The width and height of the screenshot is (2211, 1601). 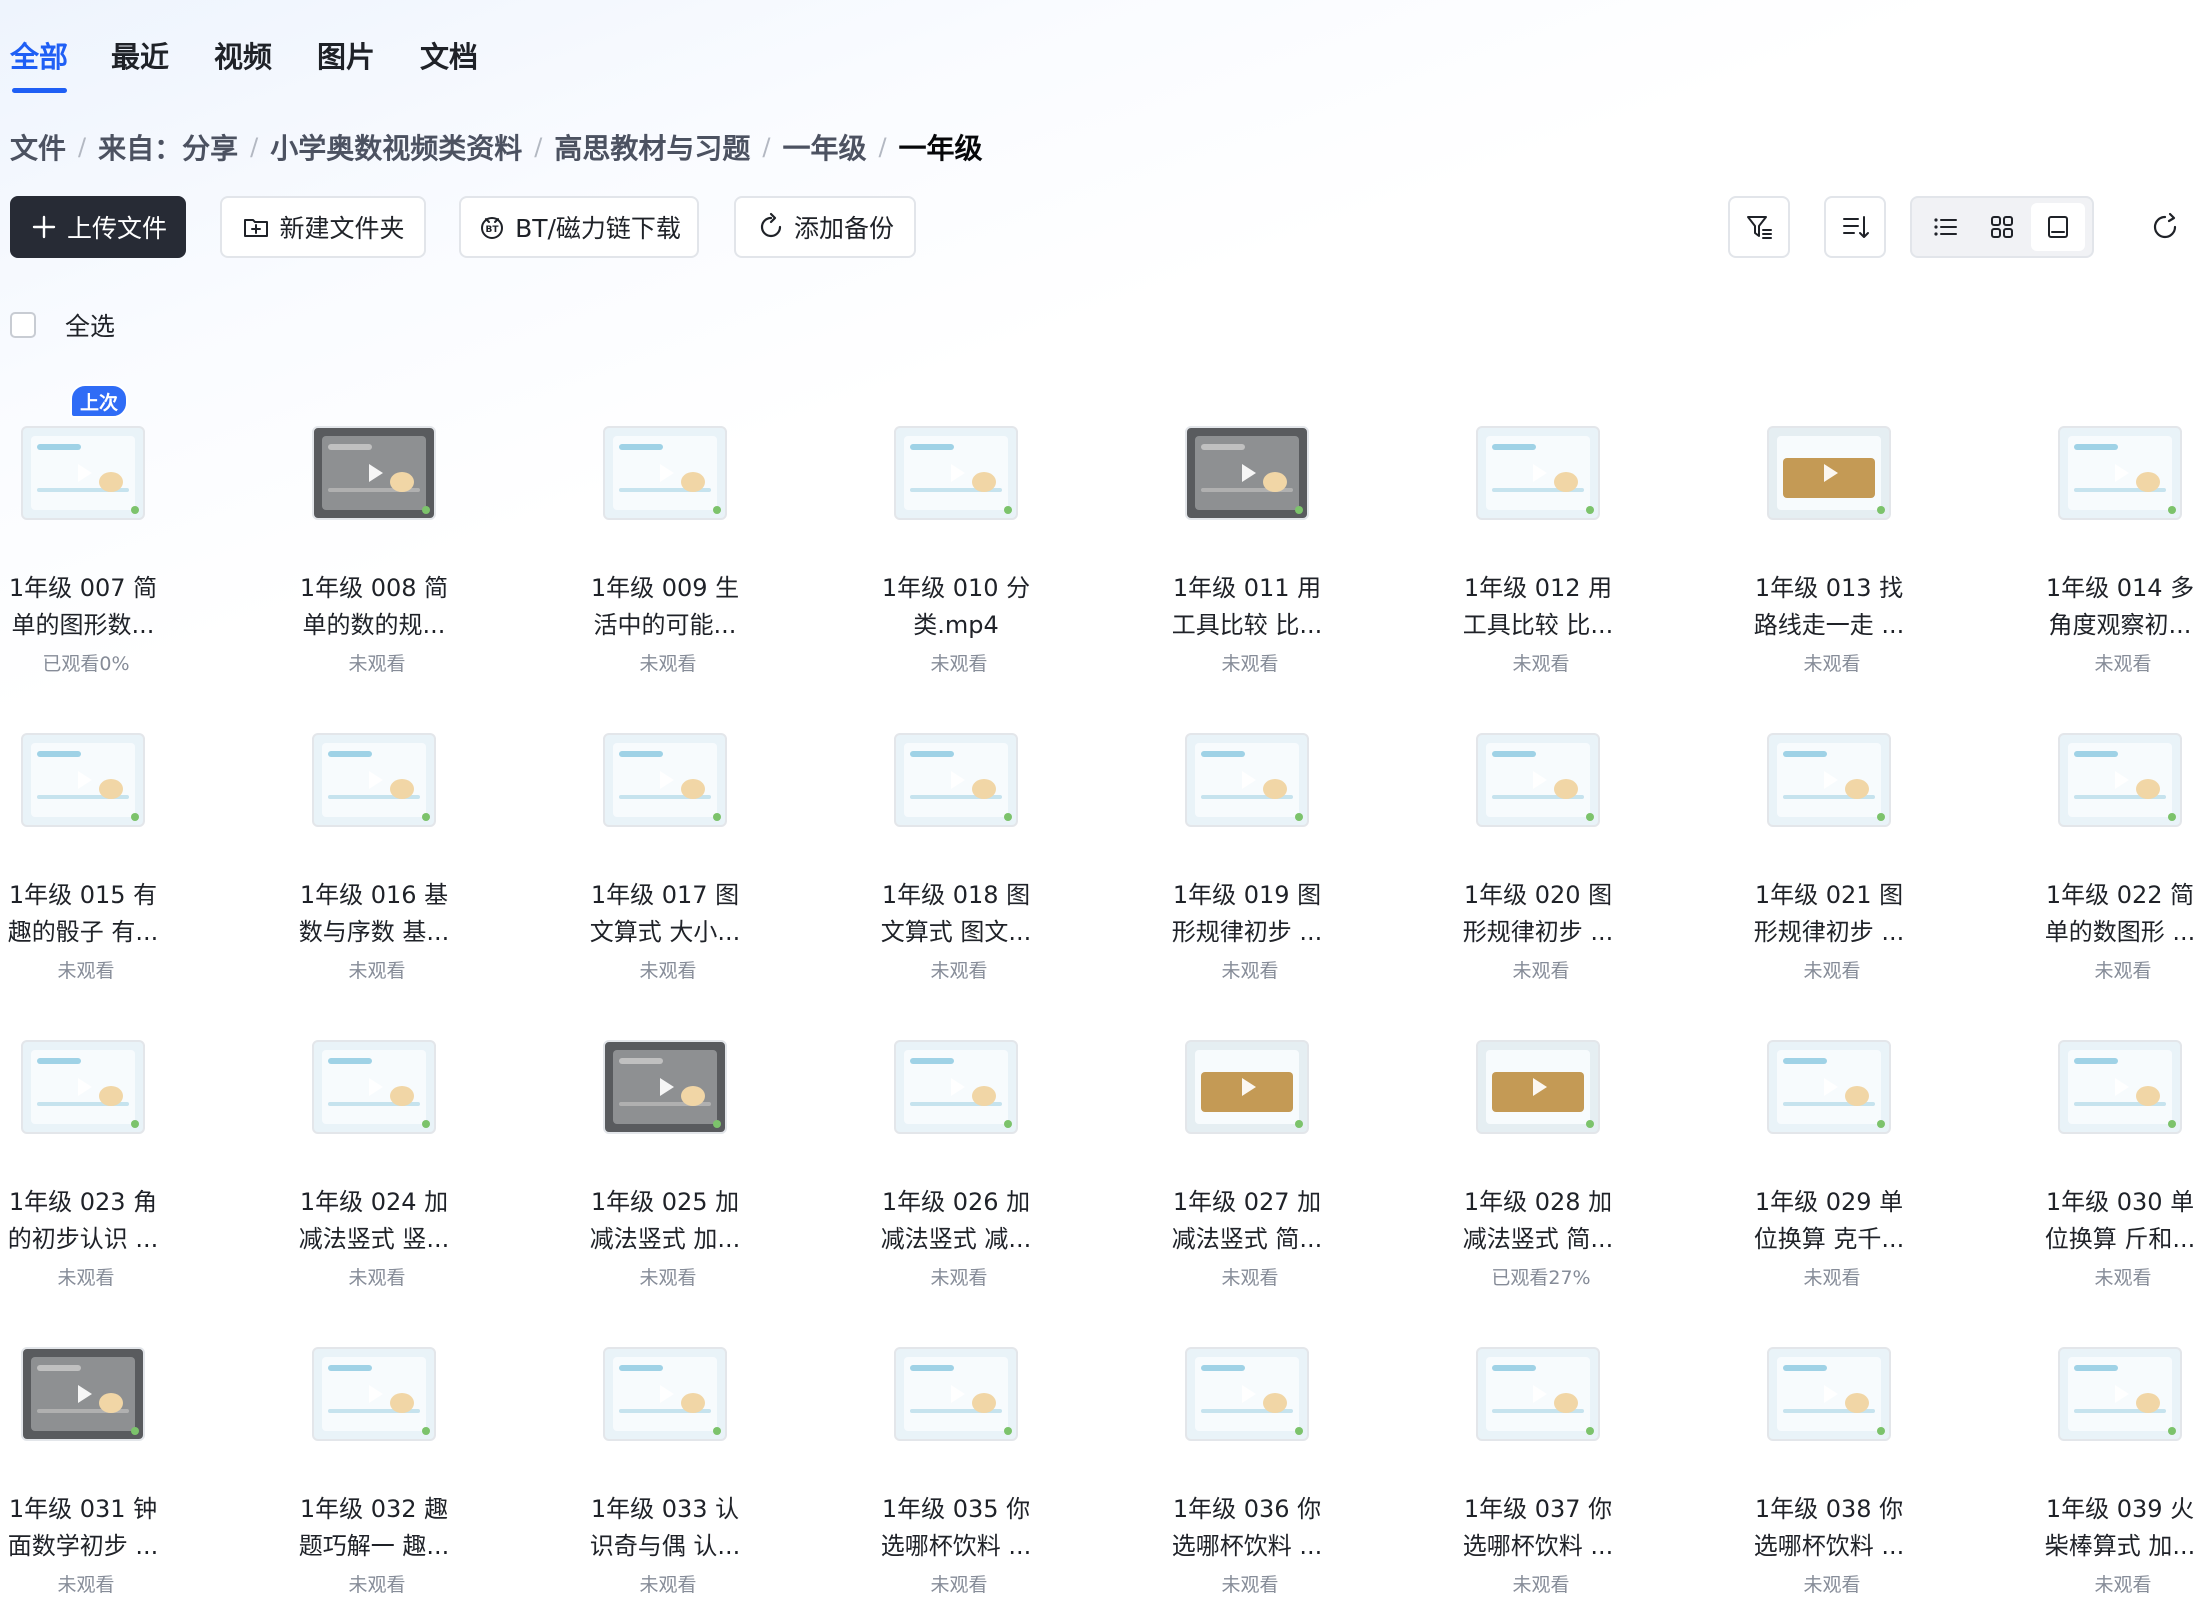 What do you see at coordinates (652, 147) in the screenshot?
I see `breadcrumb-item-gaosi-materials: 高思教材与习题` at bounding box center [652, 147].